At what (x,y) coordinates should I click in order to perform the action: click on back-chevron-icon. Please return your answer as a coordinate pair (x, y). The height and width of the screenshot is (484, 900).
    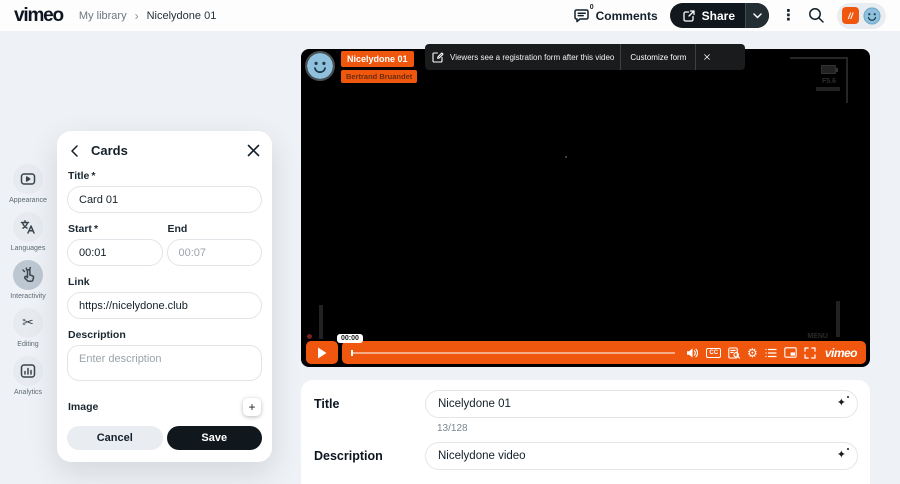
    Looking at the image, I should click on (75, 150).